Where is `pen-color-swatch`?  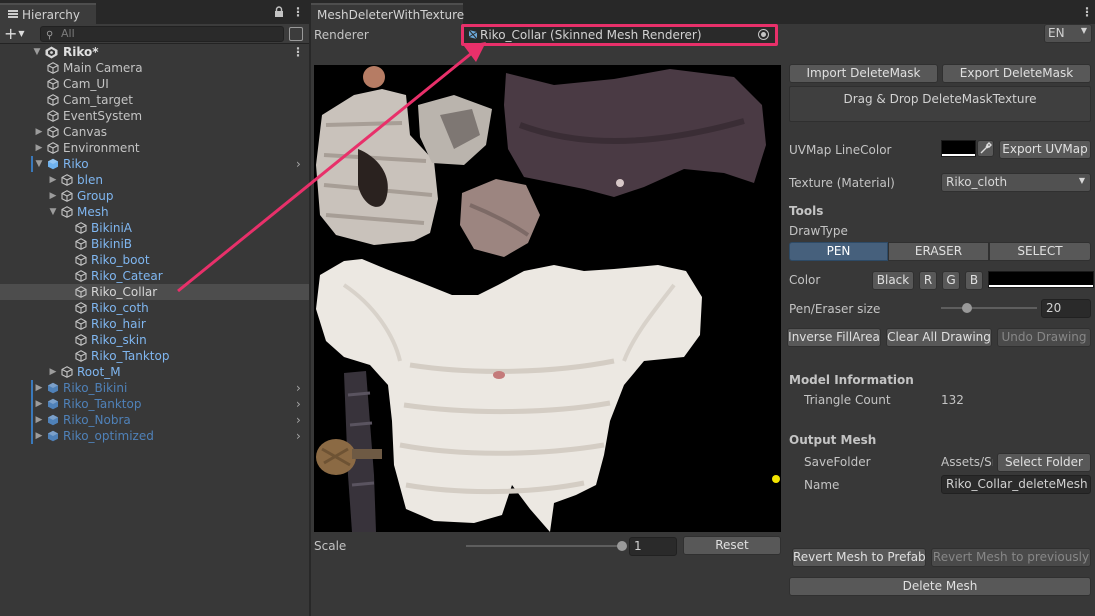 pen-color-swatch is located at coordinates (1041, 279).